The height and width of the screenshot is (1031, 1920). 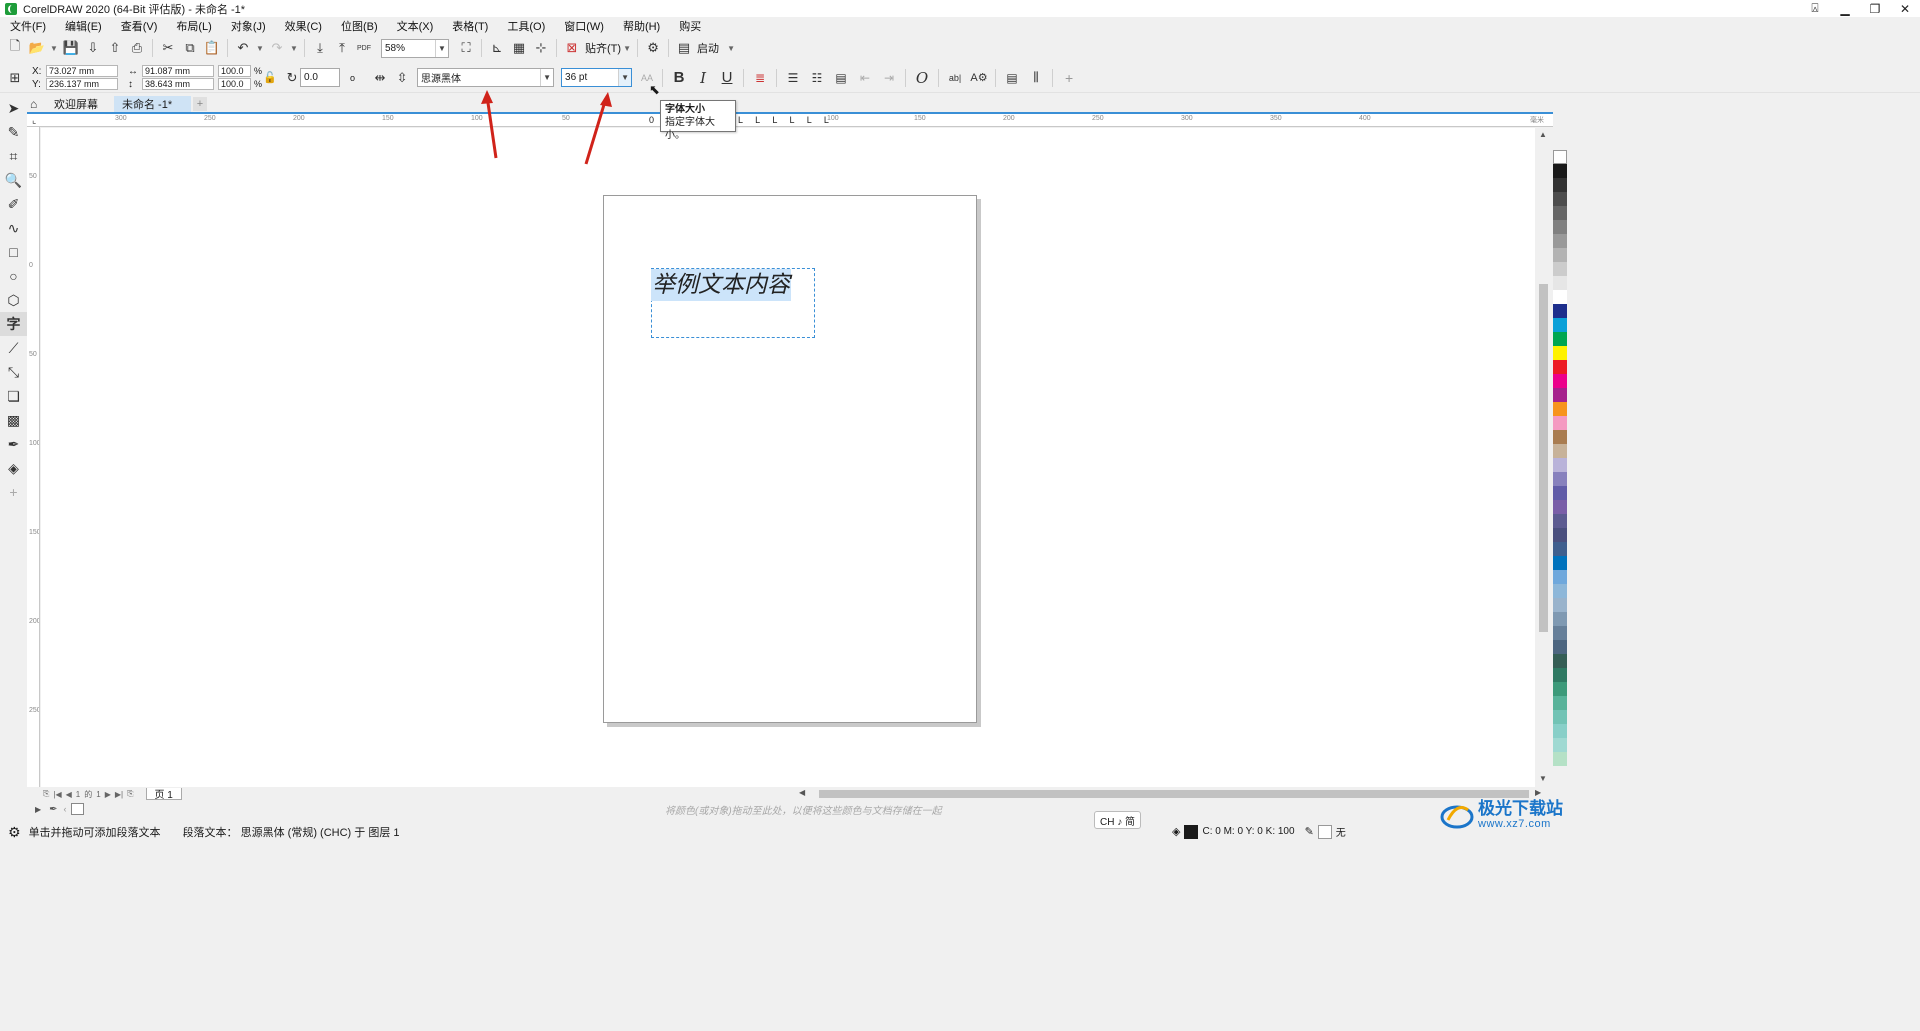 I want to click on show-rulers-icon: ⊾, so click(x=497, y=48).